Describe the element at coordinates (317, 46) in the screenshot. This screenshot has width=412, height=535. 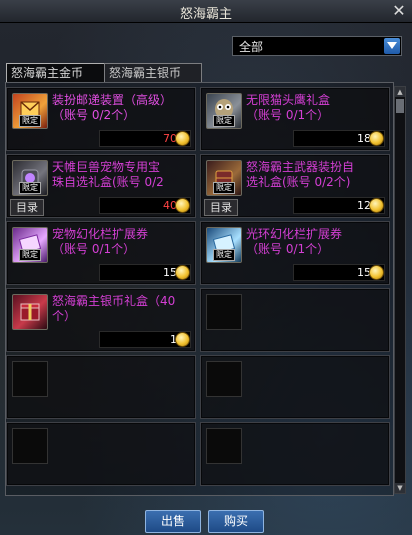
I see `category-dropdown: 全部` at that location.